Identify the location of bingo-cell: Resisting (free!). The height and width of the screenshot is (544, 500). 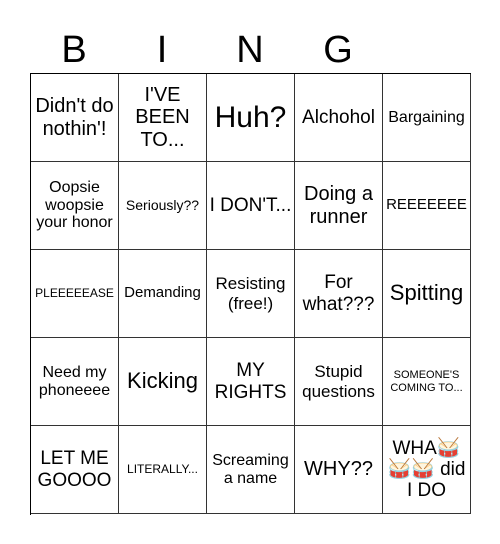
(251, 294).